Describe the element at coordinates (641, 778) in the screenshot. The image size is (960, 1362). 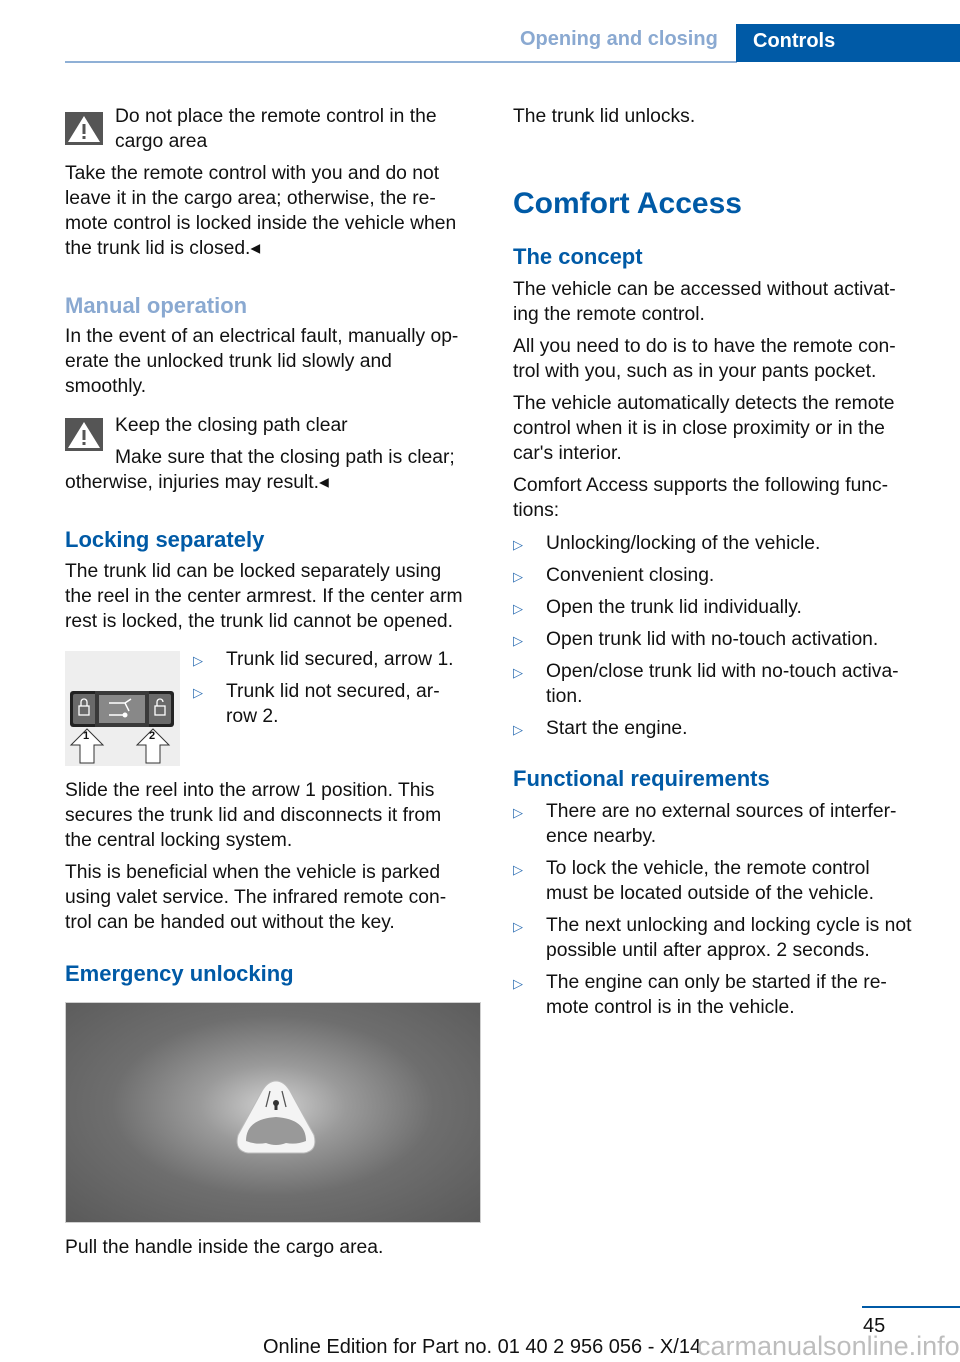
I see `heading-functional-requirements: Functional requirements` at that location.